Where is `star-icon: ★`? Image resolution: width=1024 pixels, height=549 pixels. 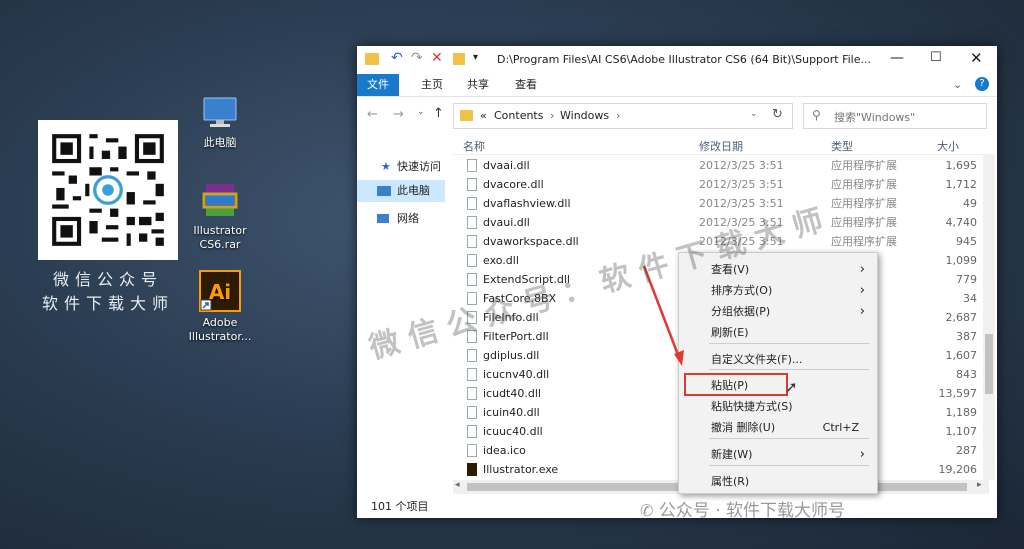
star-icon: ★ is located at coordinates (386, 166).